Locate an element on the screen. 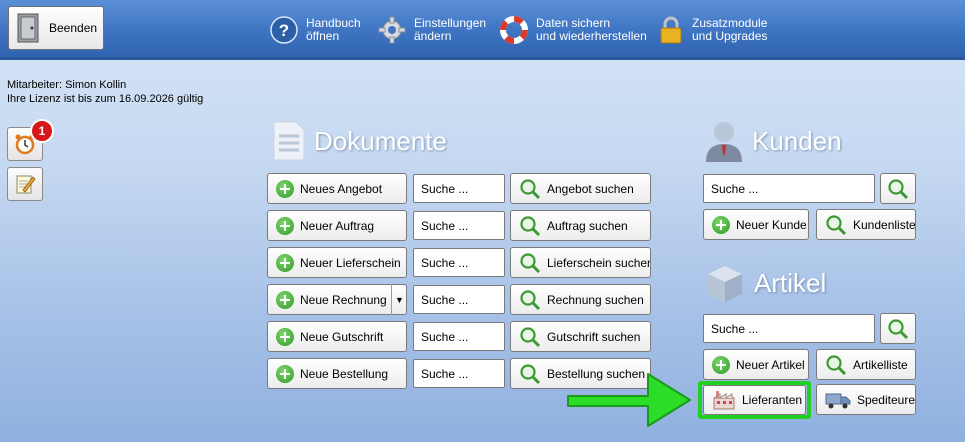  toolbar-addons: Zusatzmodule und Upgrades is located at coordinates (712, 30).